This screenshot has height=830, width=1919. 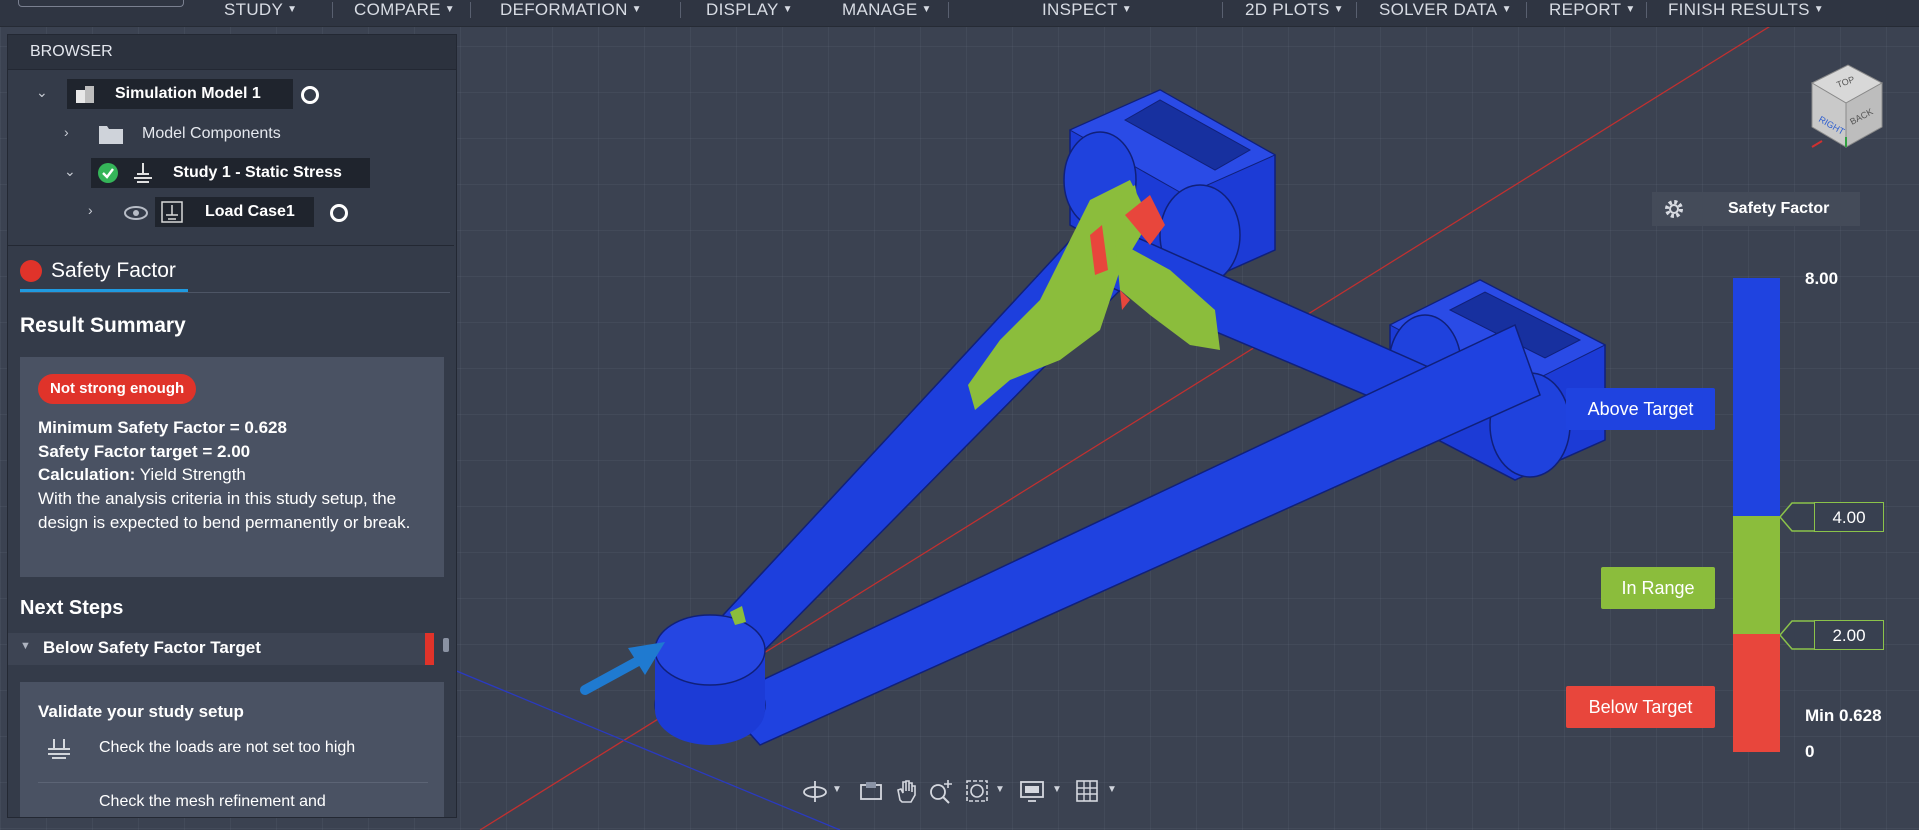 What do you see at coordinates (942, 791) in the screenshot?
I see `zoom-icon` at bounding box center [942, 791].